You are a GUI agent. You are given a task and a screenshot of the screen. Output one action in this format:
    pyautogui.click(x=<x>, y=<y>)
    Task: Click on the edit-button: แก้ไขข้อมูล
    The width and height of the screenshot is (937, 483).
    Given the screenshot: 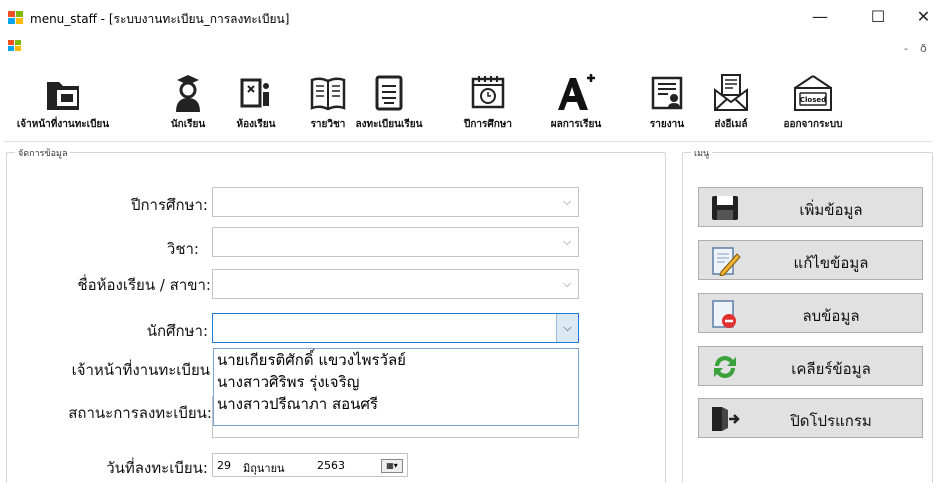 What is the action you would take?
    pyautogui.click(x=810, y=260)
    